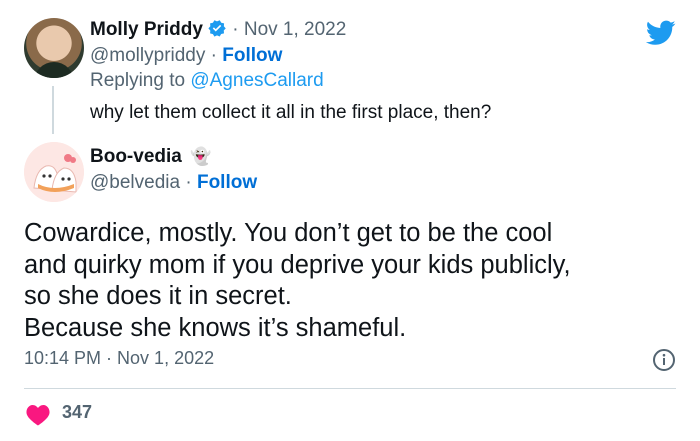  What do you see at coordinates (136, 156) in the screenshot?
I see `display-name: Boo-vedia` at bounding box center [136, 156].